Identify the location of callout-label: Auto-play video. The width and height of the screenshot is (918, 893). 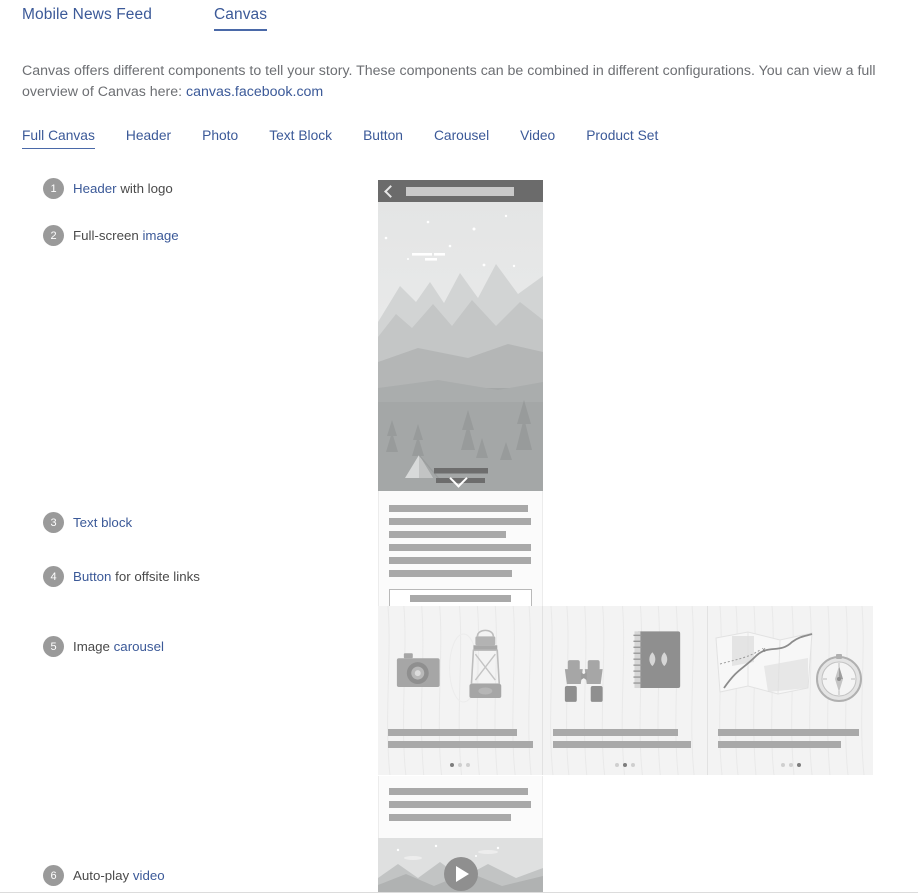
(119, 875).